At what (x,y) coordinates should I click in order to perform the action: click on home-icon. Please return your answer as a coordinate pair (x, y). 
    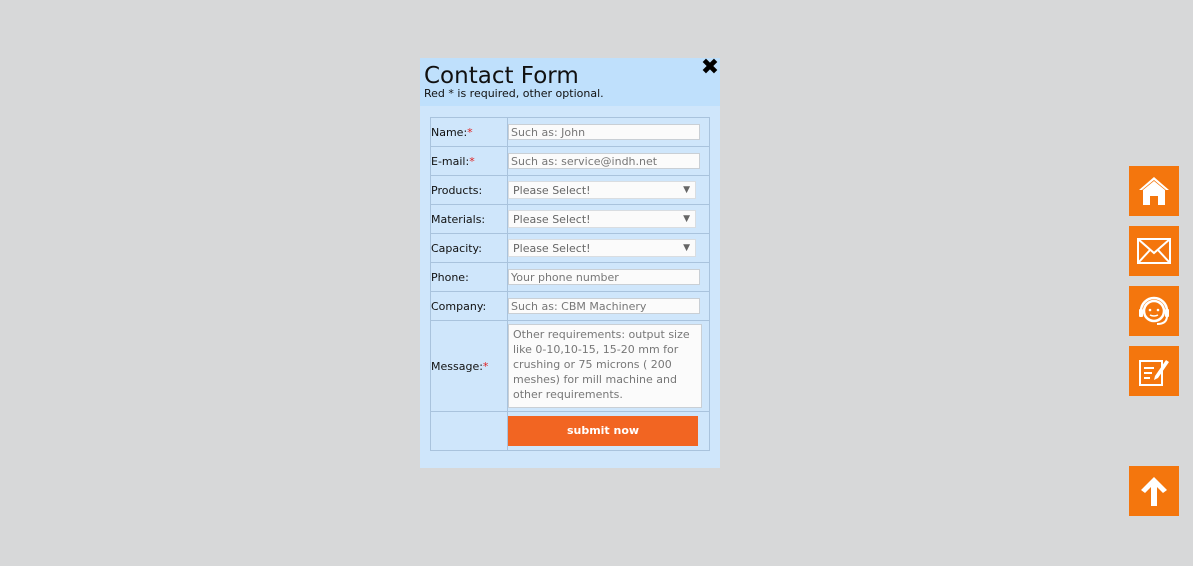
    Looking at the image, I should click on (1154, 191).